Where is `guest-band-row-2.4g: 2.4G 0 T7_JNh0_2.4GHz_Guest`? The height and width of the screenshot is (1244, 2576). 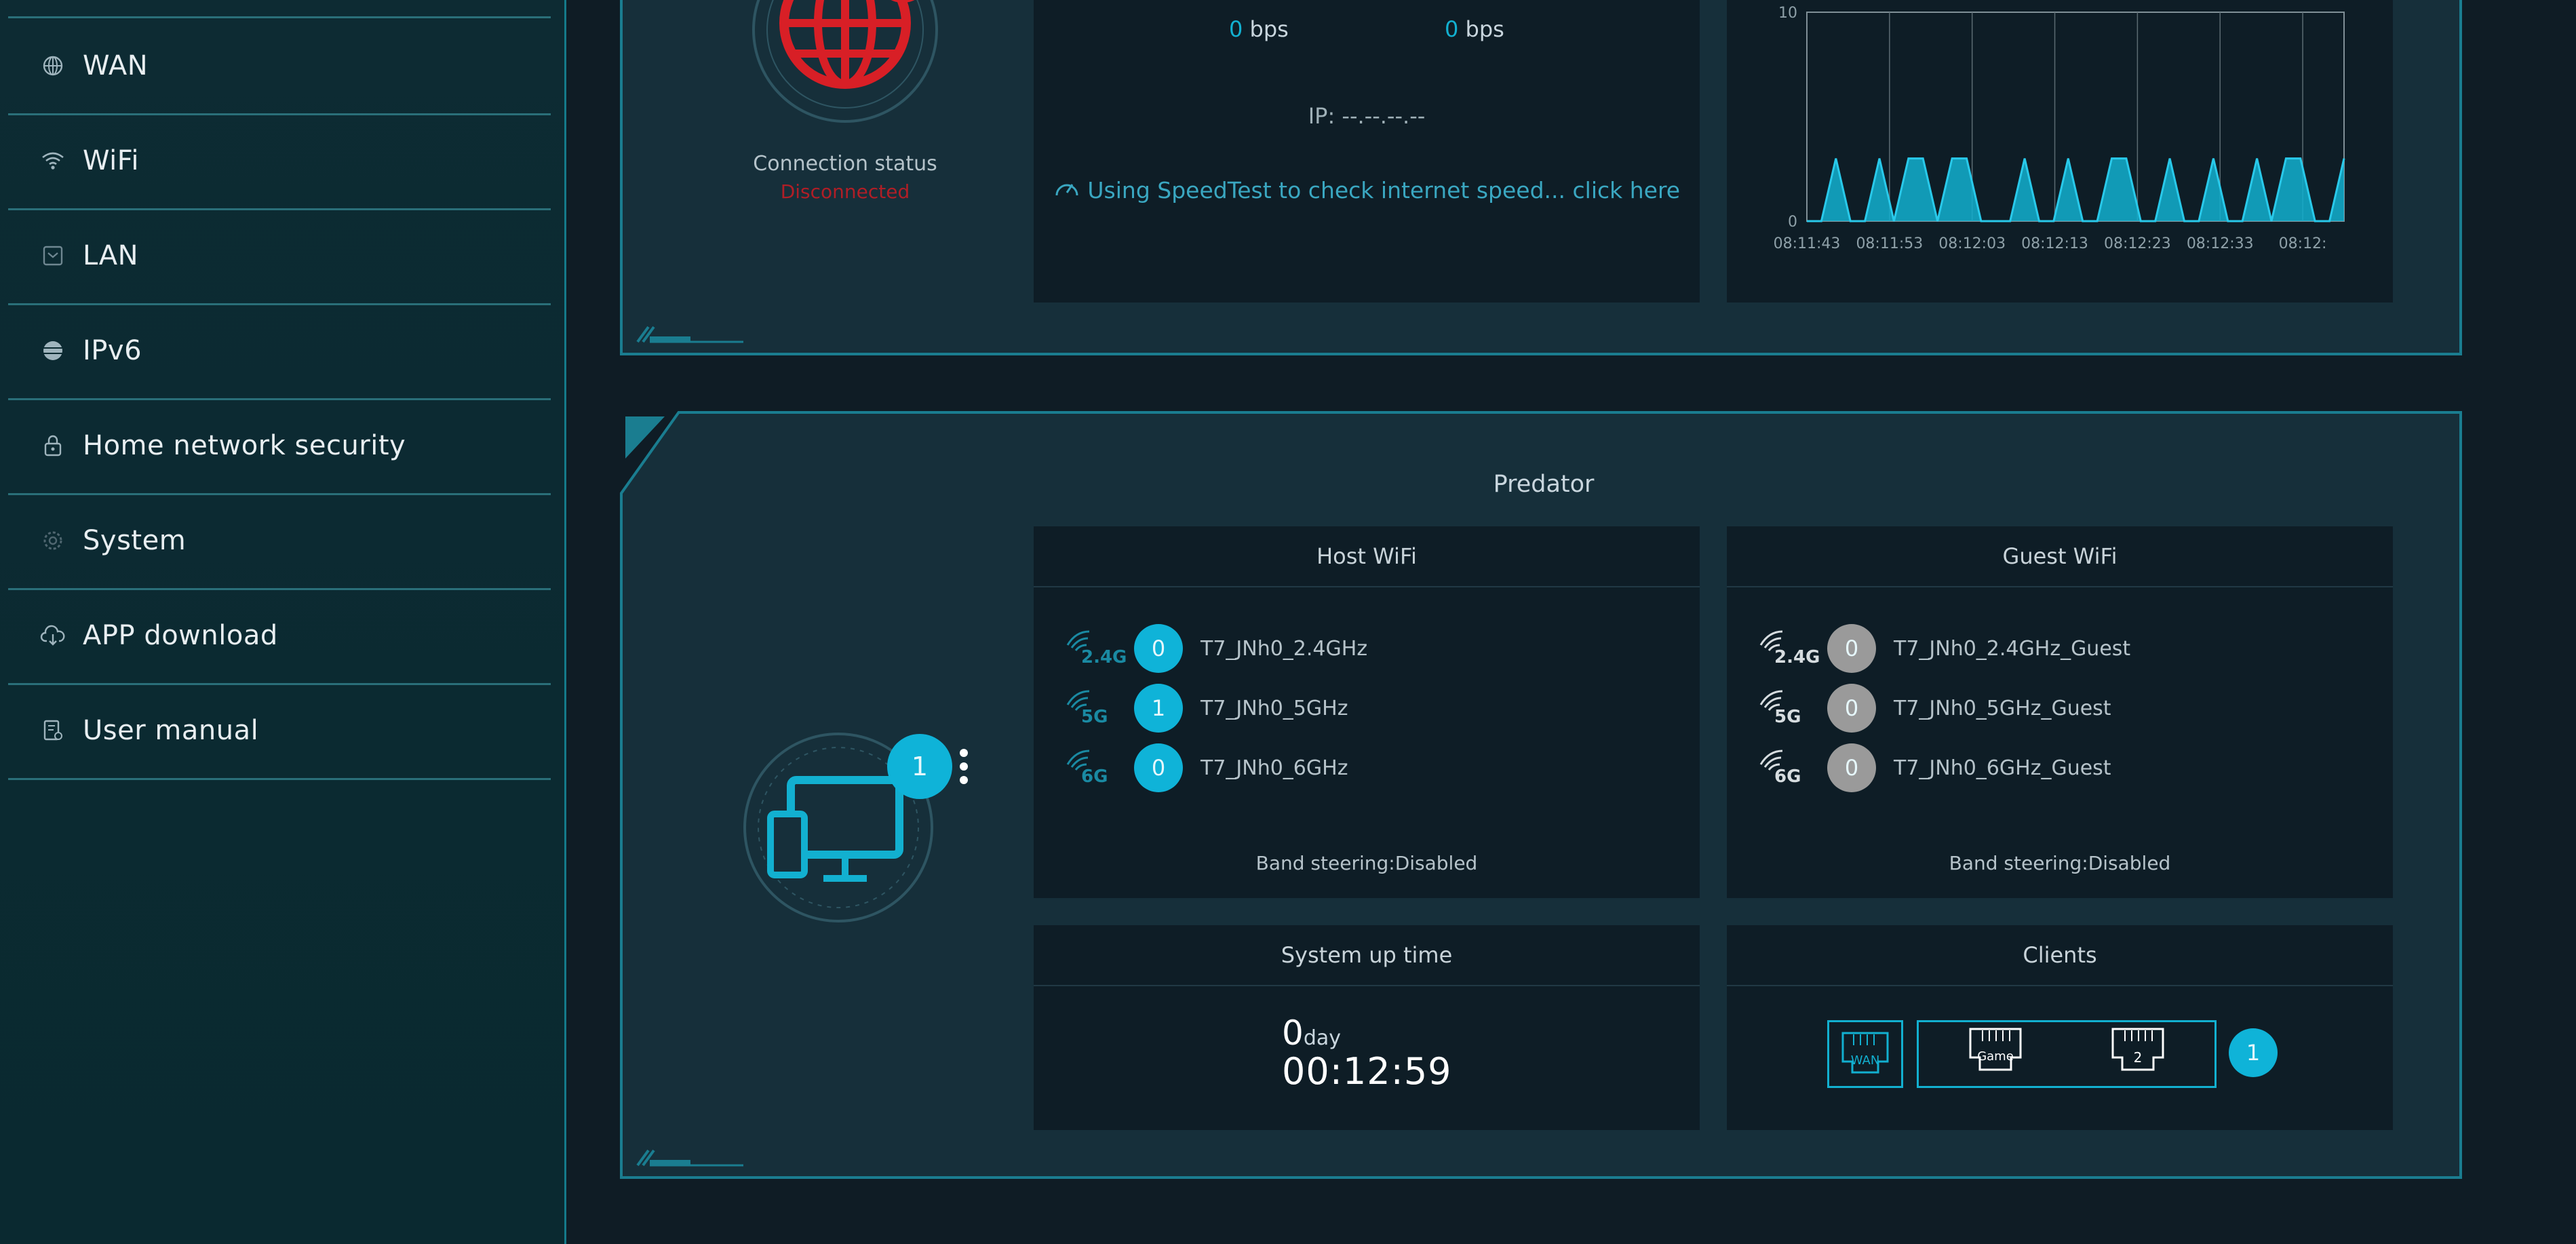
guest-band-row-2.4g: 2.4G 0 T7_JNh0_2.4GHz_Guest is located at coordinates (1944, 649).